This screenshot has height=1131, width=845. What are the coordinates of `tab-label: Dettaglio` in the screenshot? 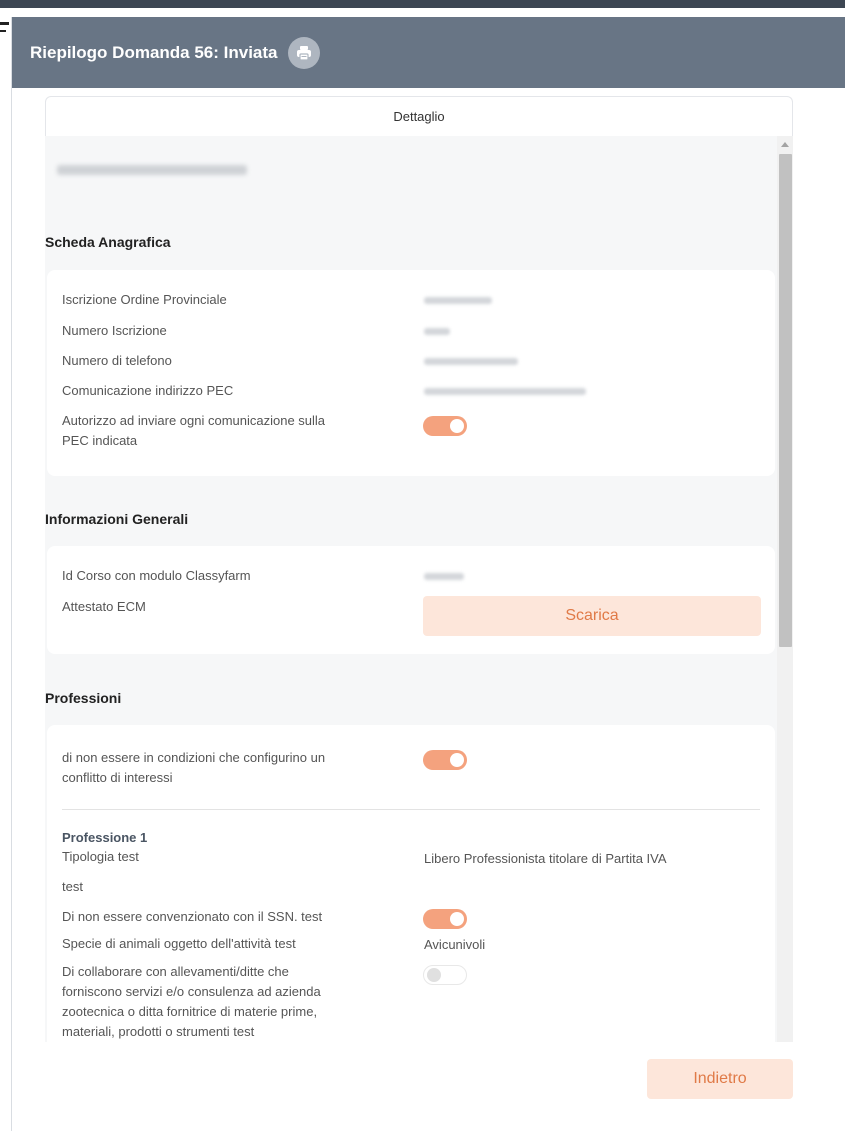 It's located at (419, 116).